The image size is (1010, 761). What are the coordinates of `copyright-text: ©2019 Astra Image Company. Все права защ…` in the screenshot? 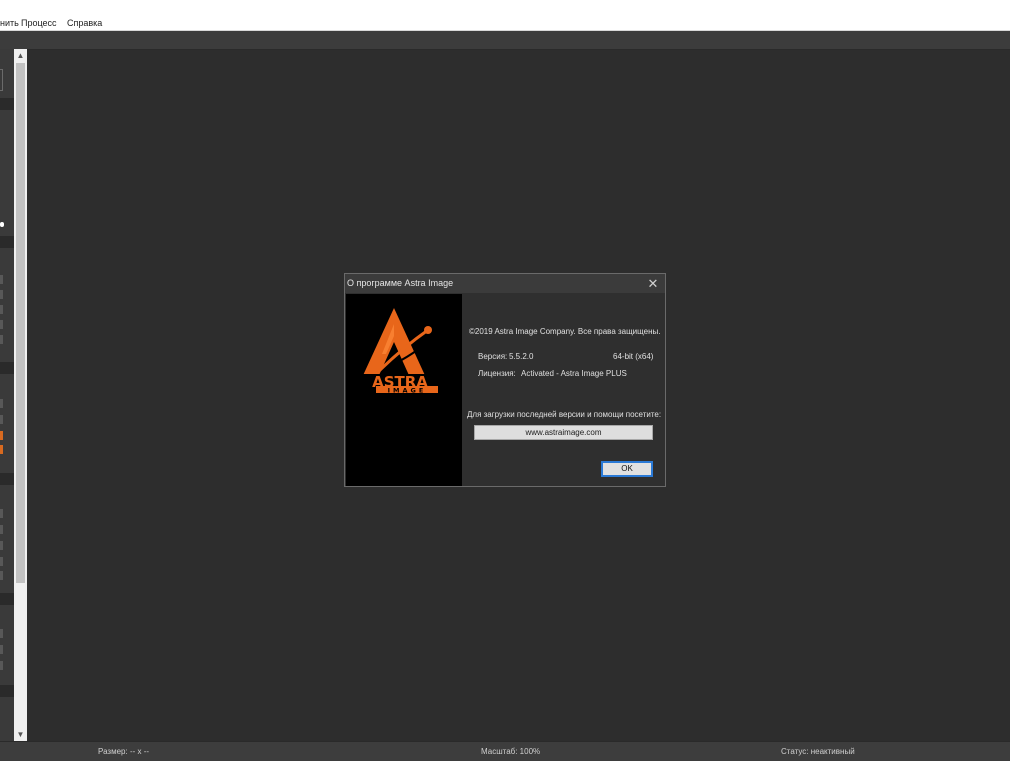 It's located at (565, 331).